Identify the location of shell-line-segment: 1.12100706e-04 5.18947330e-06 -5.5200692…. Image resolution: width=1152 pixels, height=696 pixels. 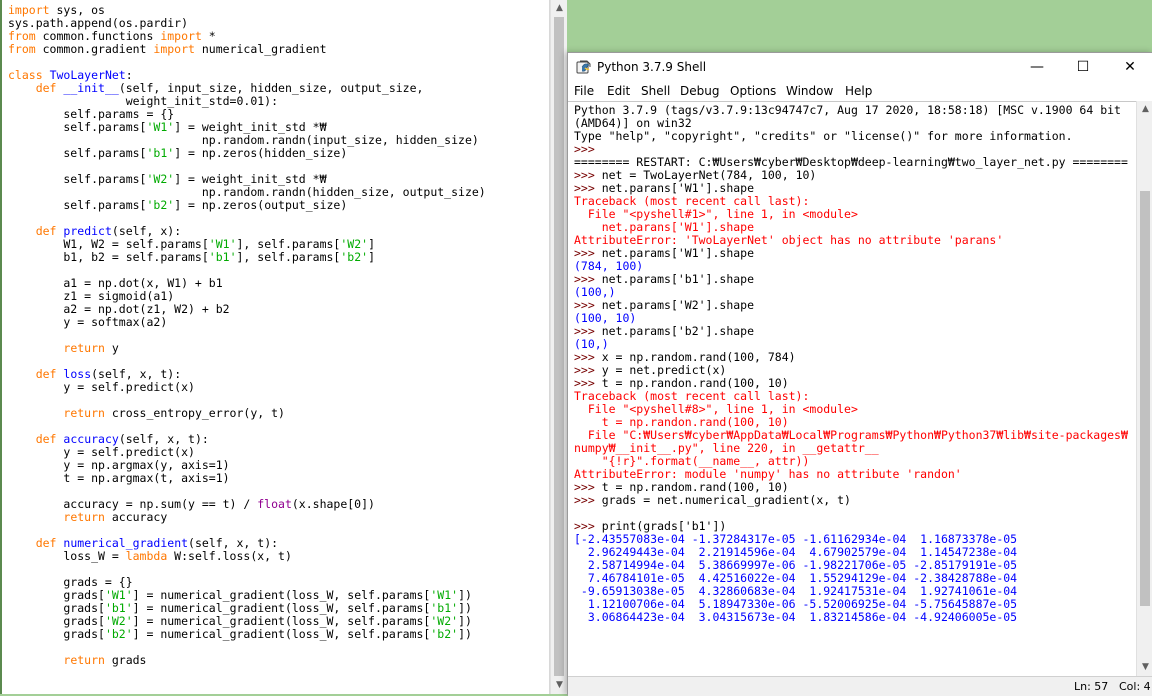
(796, 604).